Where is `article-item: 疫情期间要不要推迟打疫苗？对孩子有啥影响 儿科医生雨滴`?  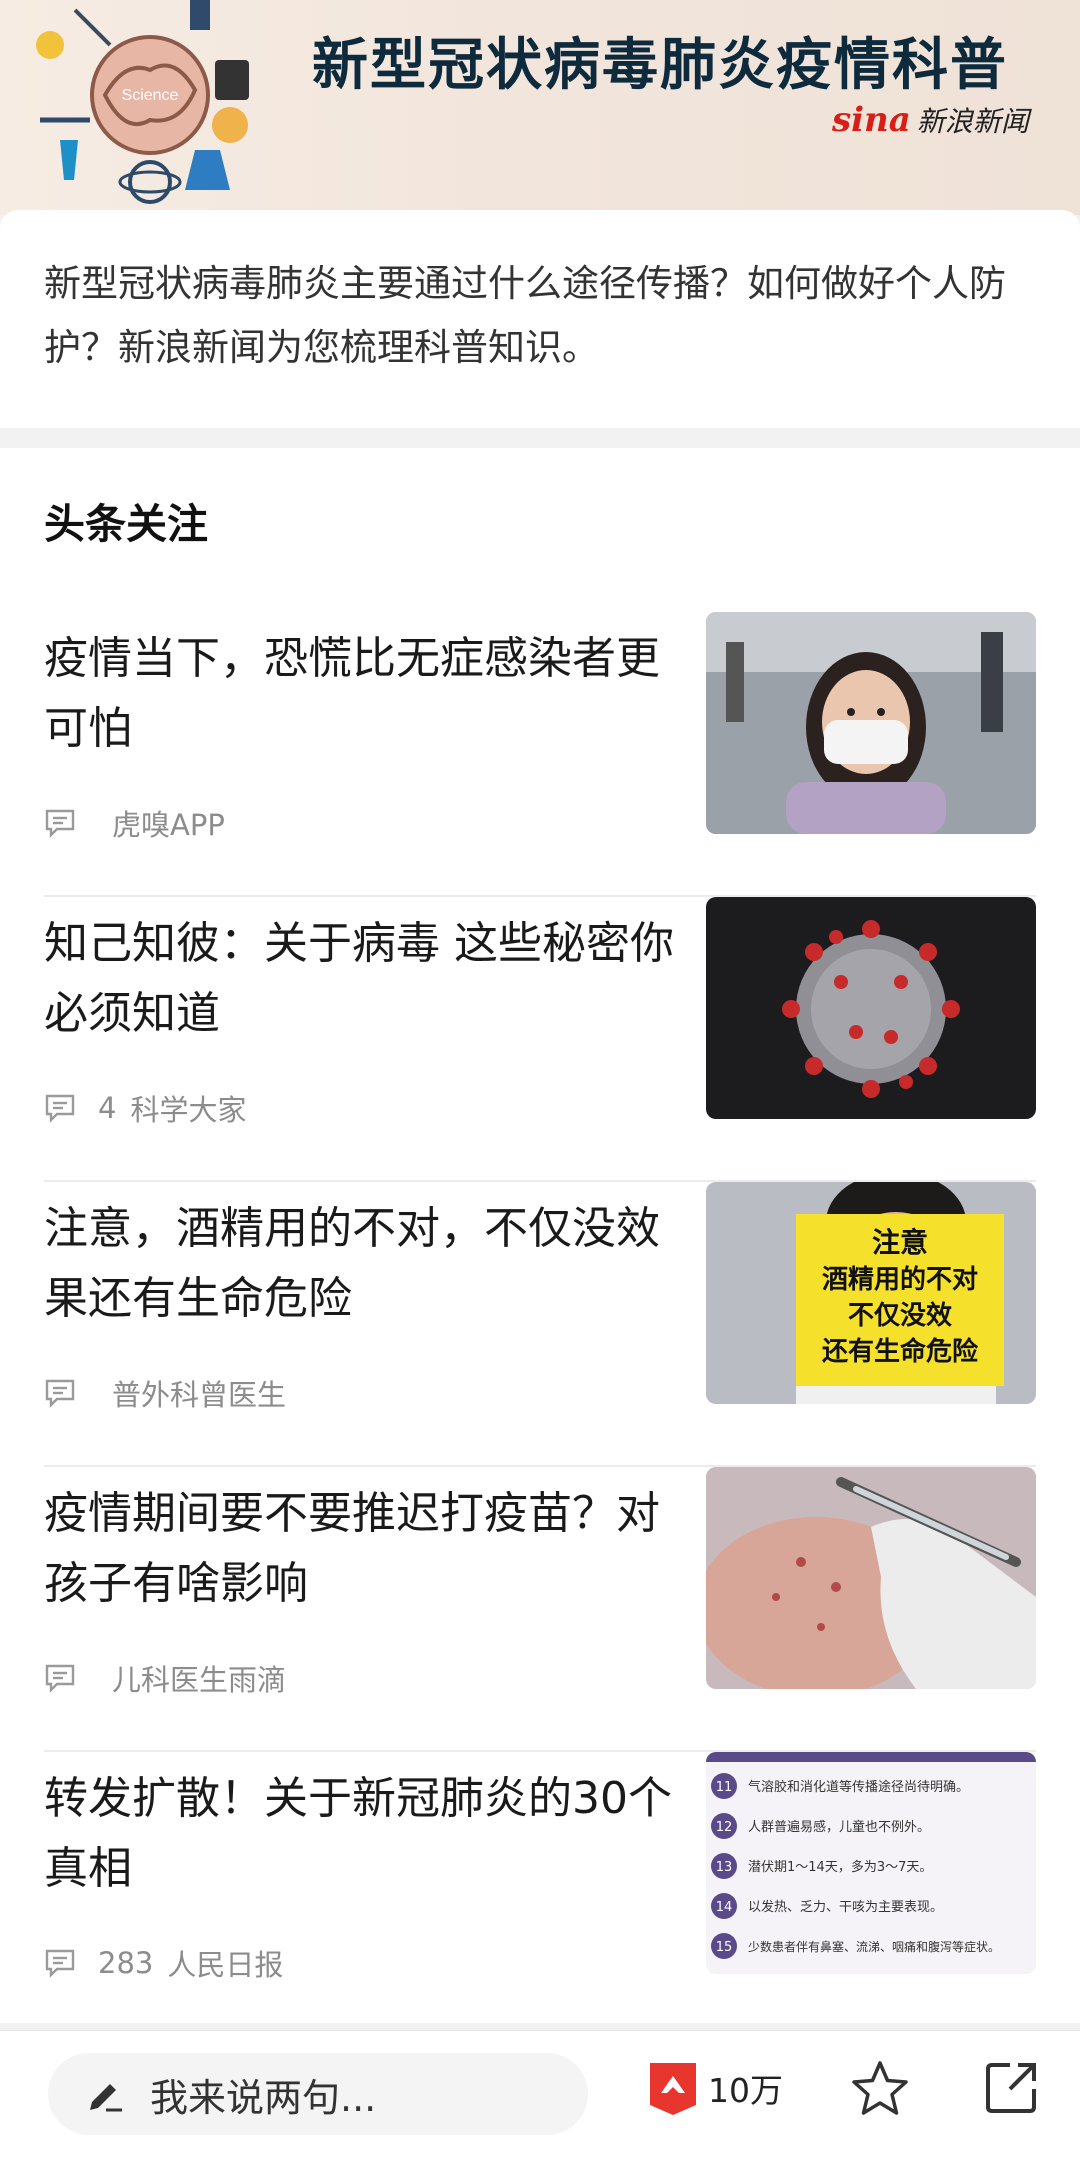 article-item: 疫情期间要不要推迟打疫苗？对孩子有啥影响 儿科医生雨滴 is located at coordinates (540, 1609).